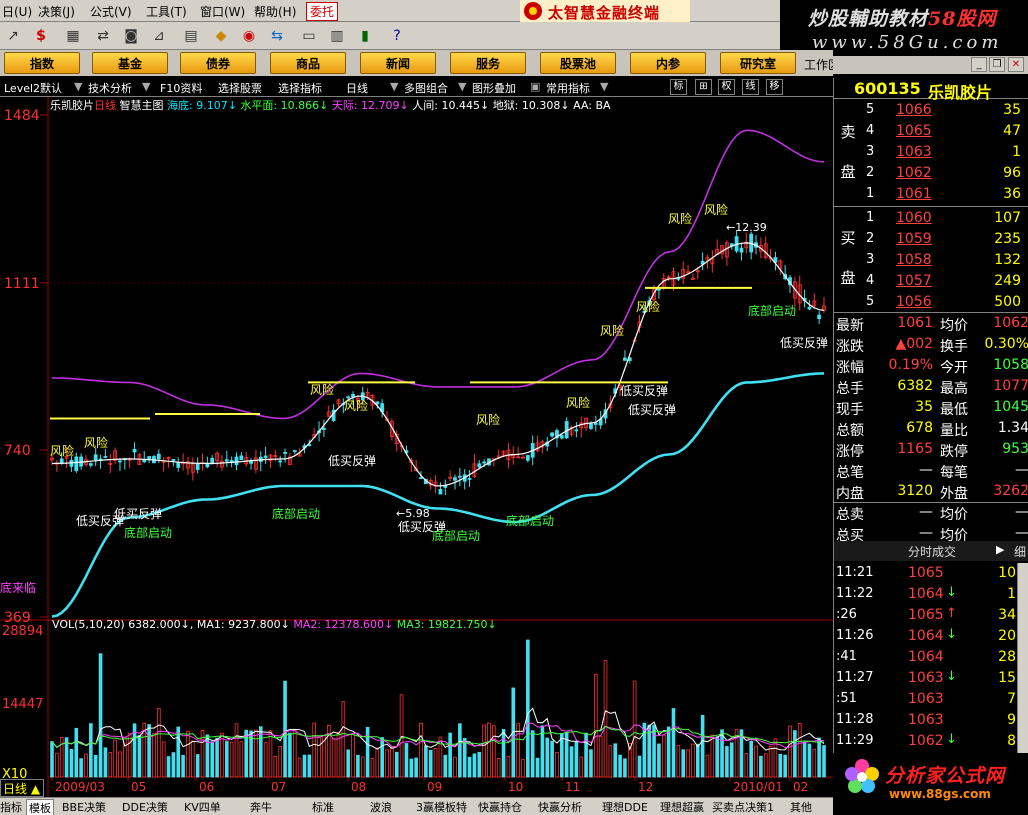  Describe the element at coordinates (41, 36) in the screenshot. I see `dollar-icon: $` at that location.